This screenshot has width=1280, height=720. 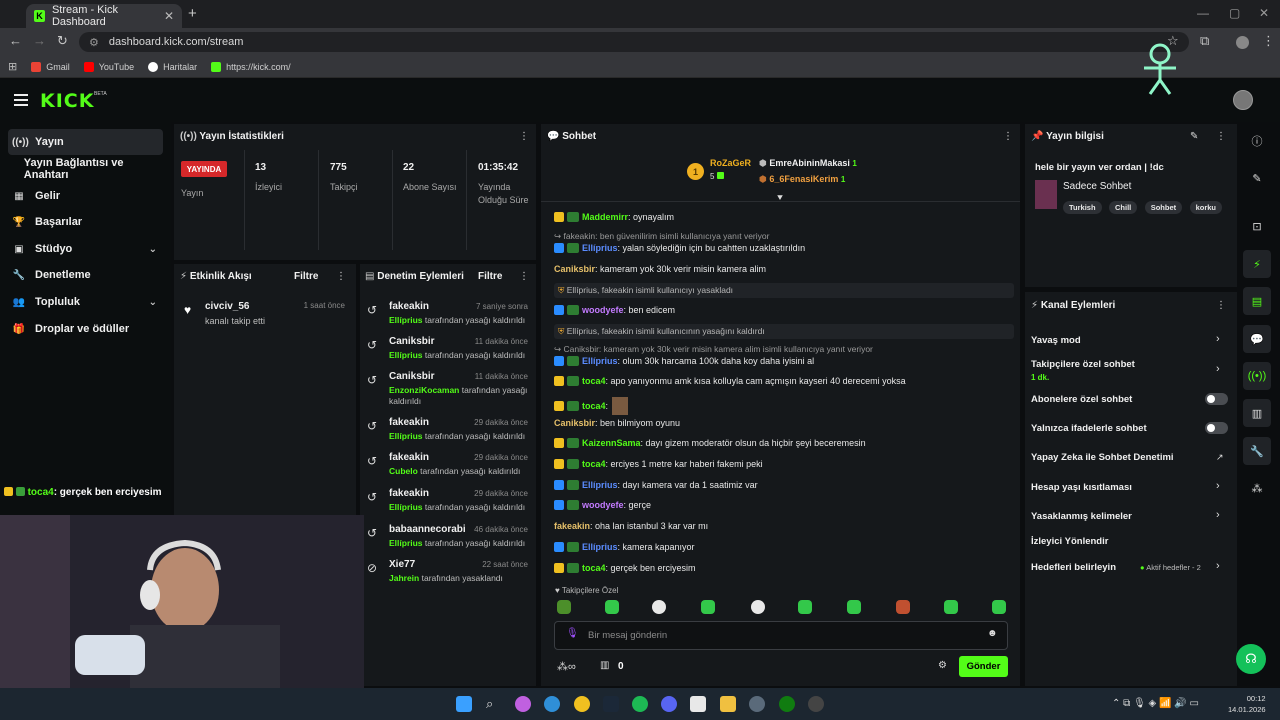 What do you see at coordinates (494, 704) in the screenshot?
I see `search-icon: ⌕` at bounding box center [494, 704].